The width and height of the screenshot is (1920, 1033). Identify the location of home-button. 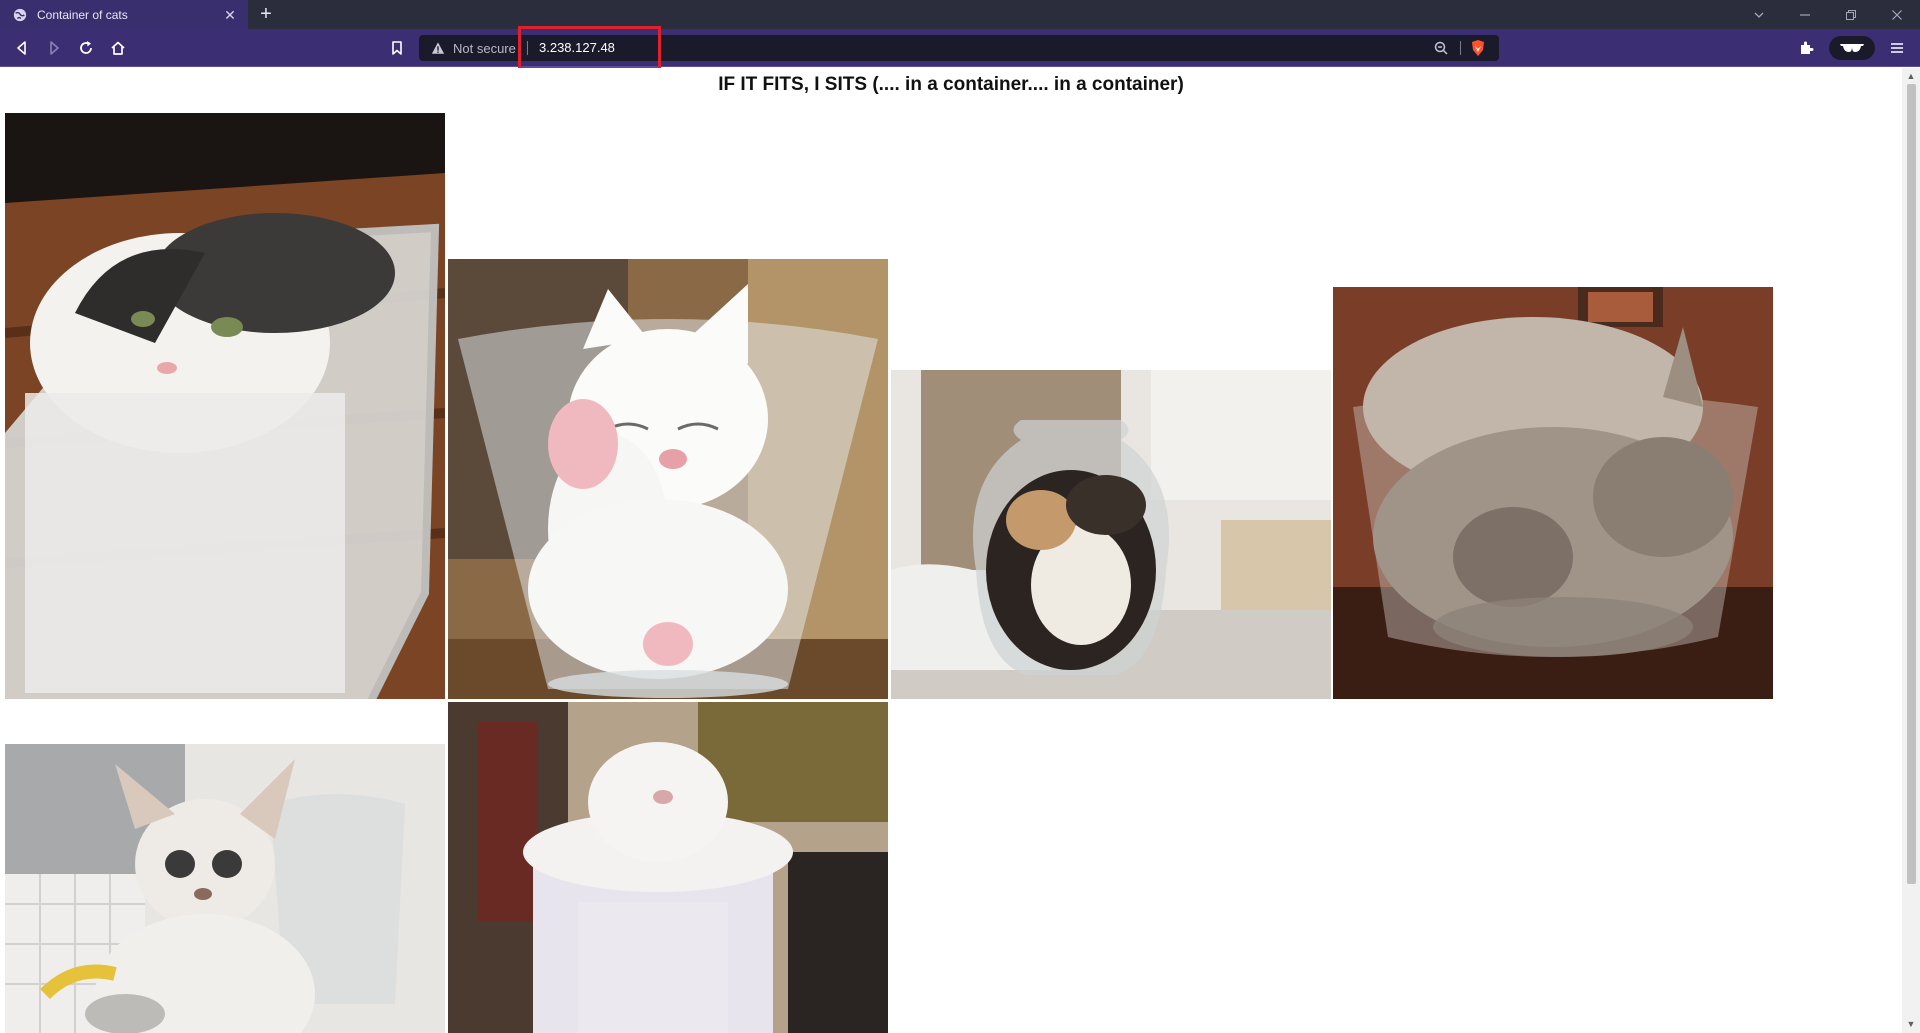
(118, 48).